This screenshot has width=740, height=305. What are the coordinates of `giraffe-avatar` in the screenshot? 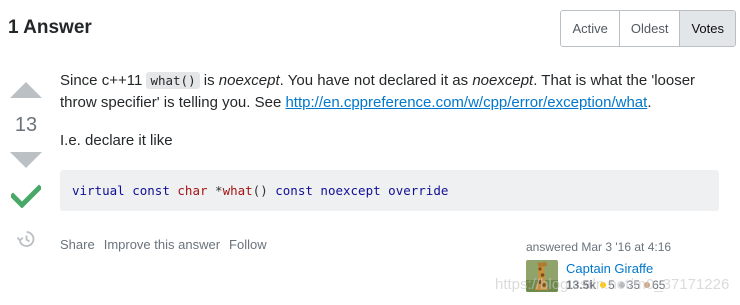 It's located at (542, 276).